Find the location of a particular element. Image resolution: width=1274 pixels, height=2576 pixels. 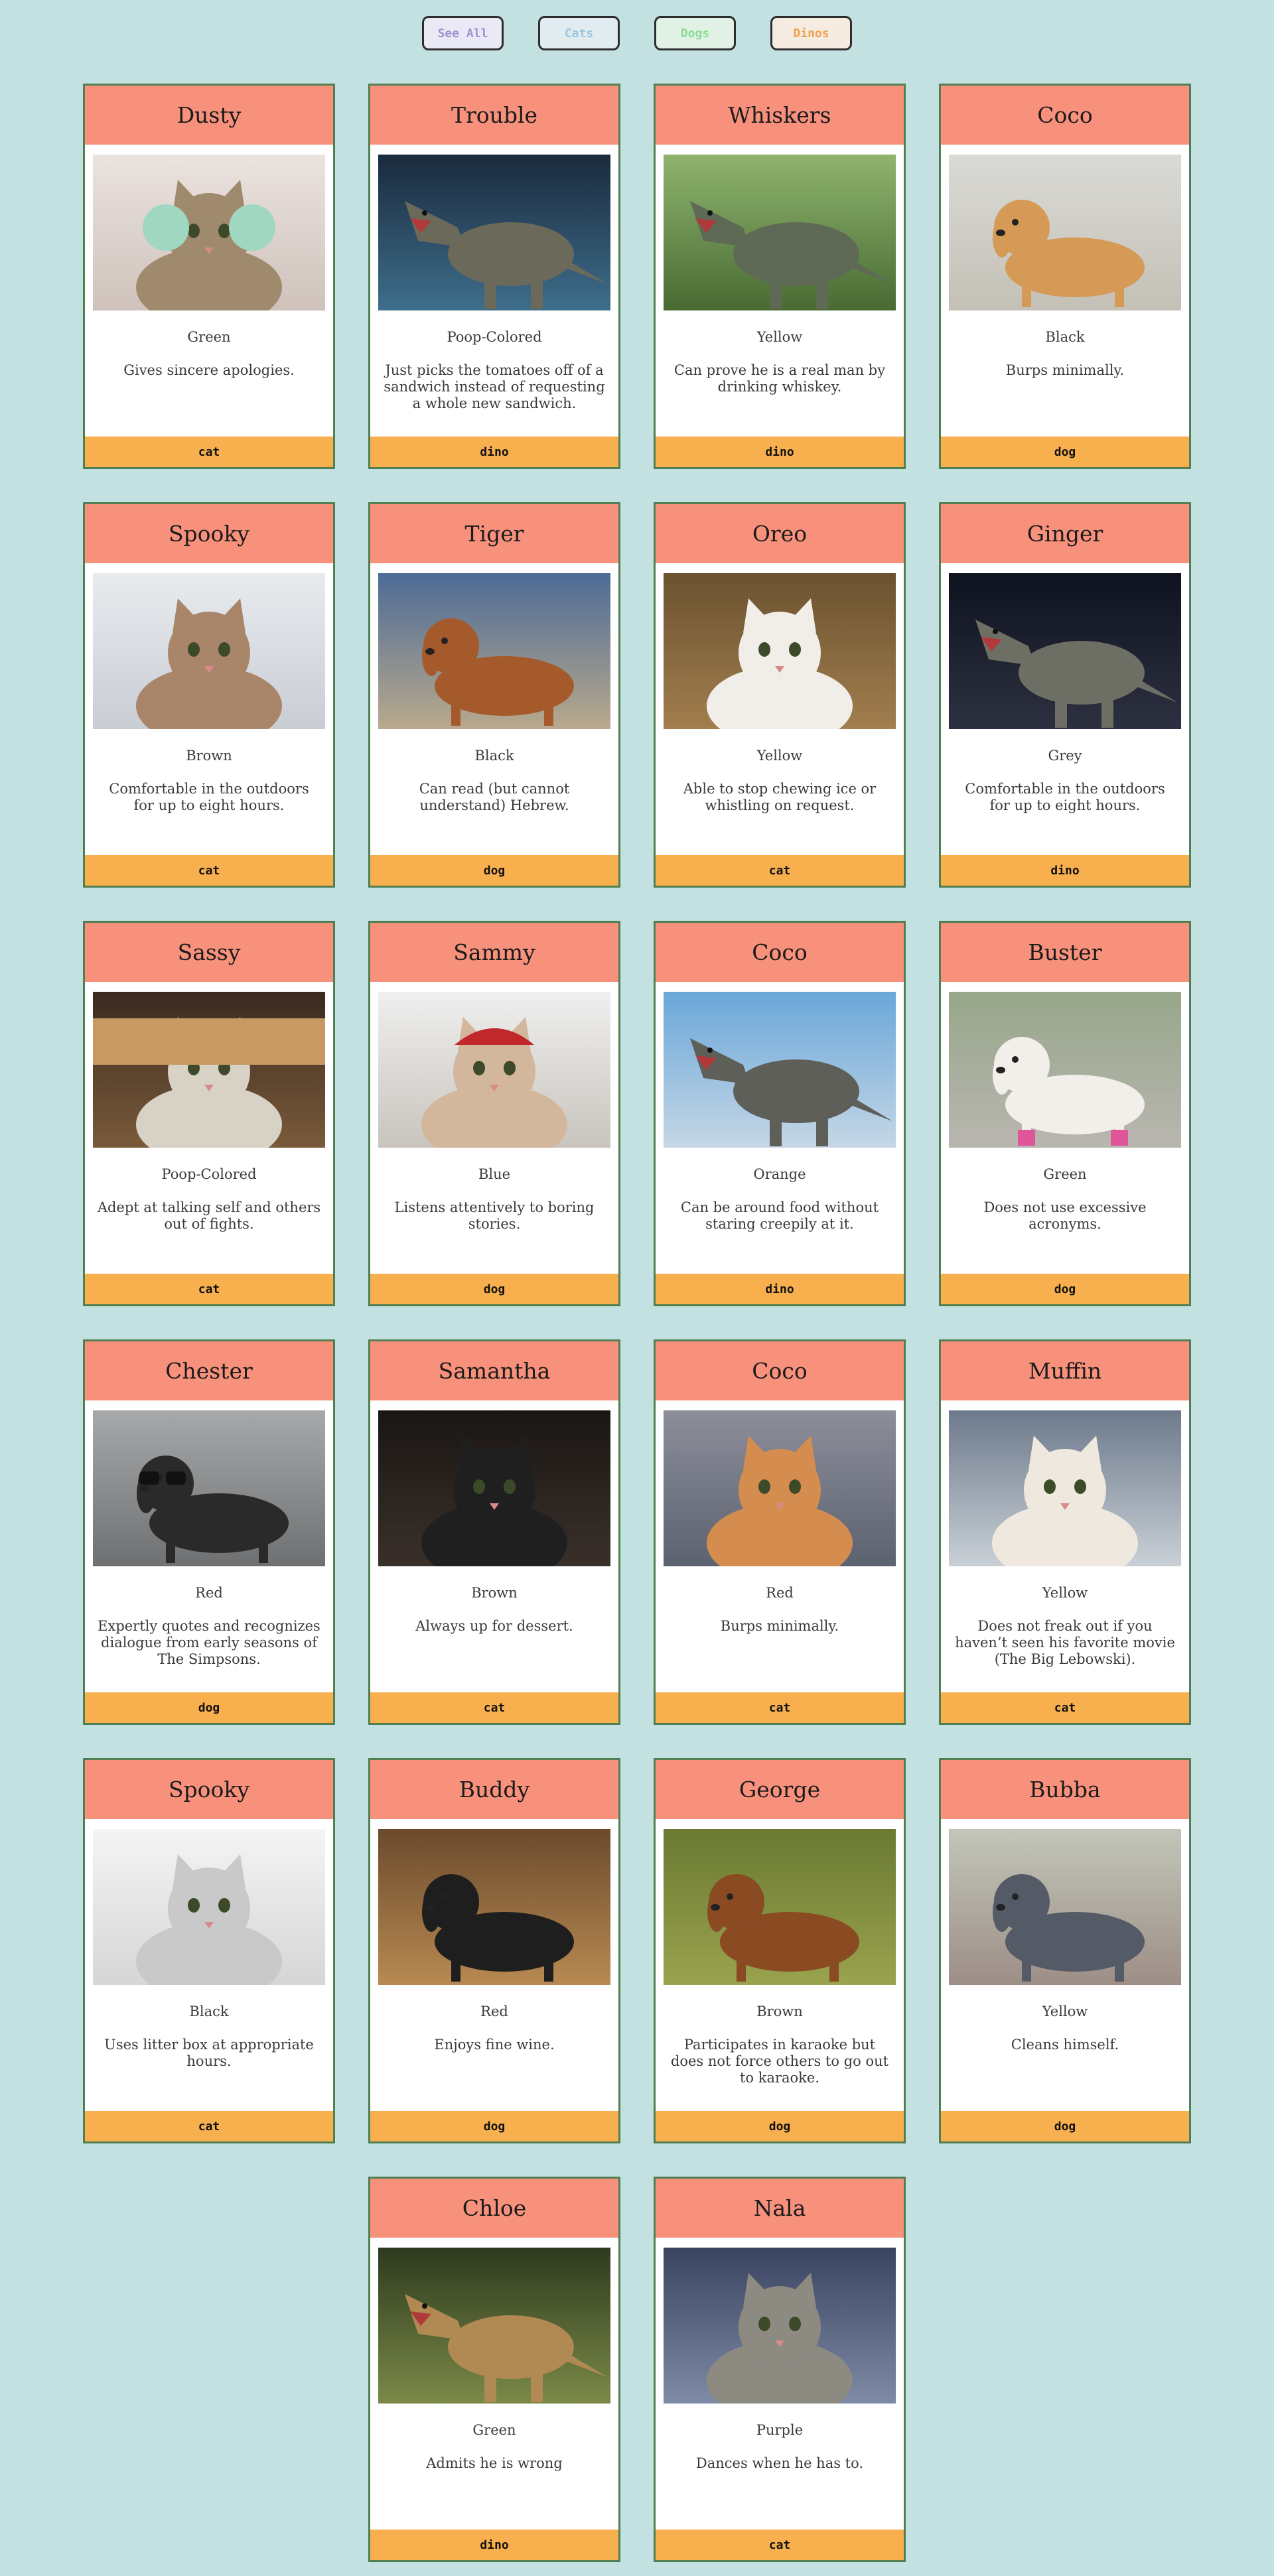

pet-name: Buster is located at coordinates (1065, 953).